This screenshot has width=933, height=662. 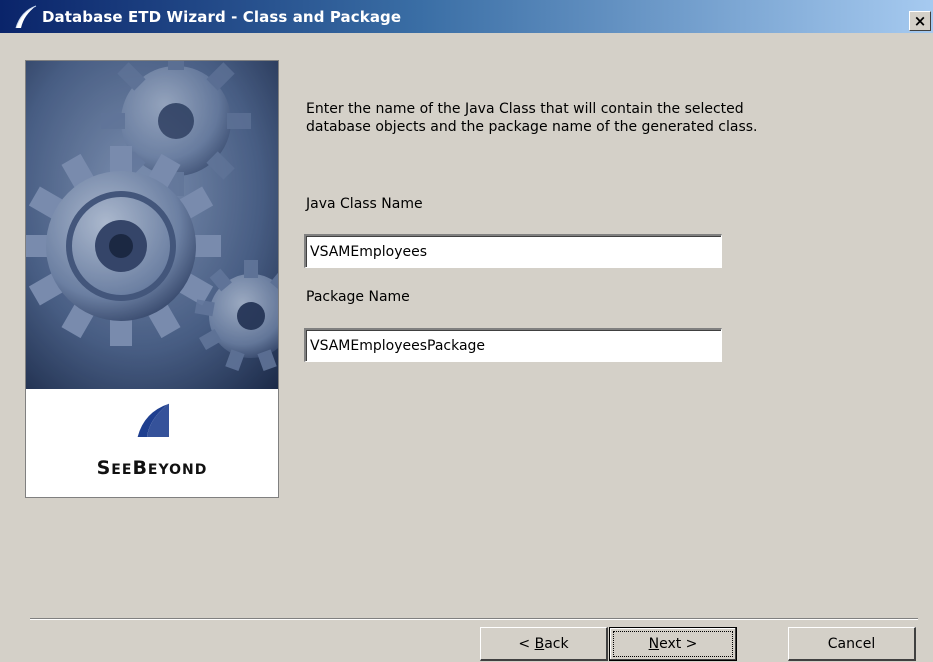 I want to click on close-icon: ×, so click(x=920, y=20).